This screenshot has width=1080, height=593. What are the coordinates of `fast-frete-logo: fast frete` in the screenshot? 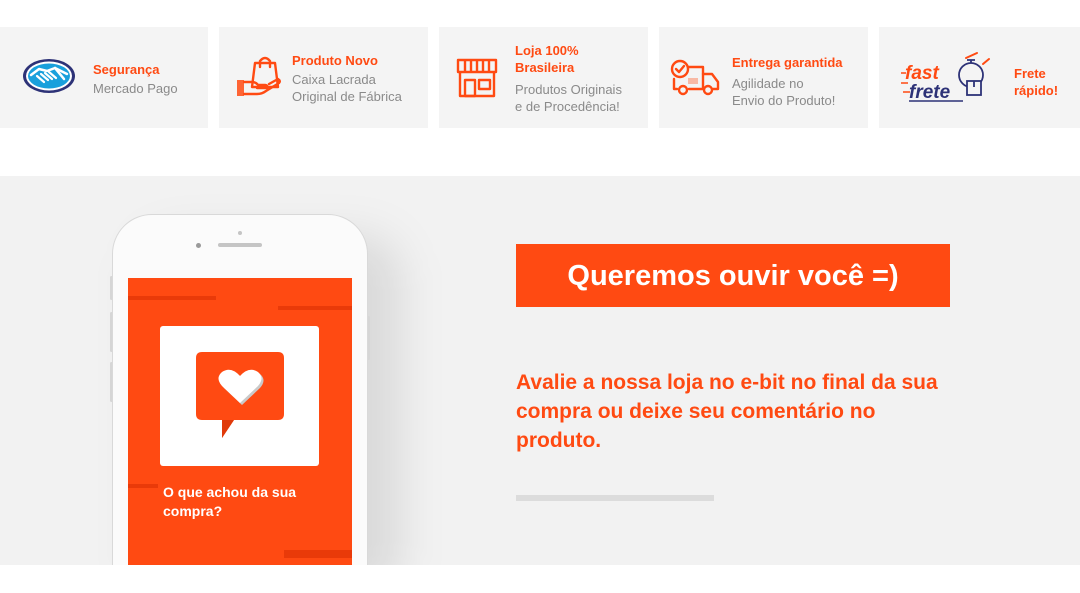 It's located at (947, 81).